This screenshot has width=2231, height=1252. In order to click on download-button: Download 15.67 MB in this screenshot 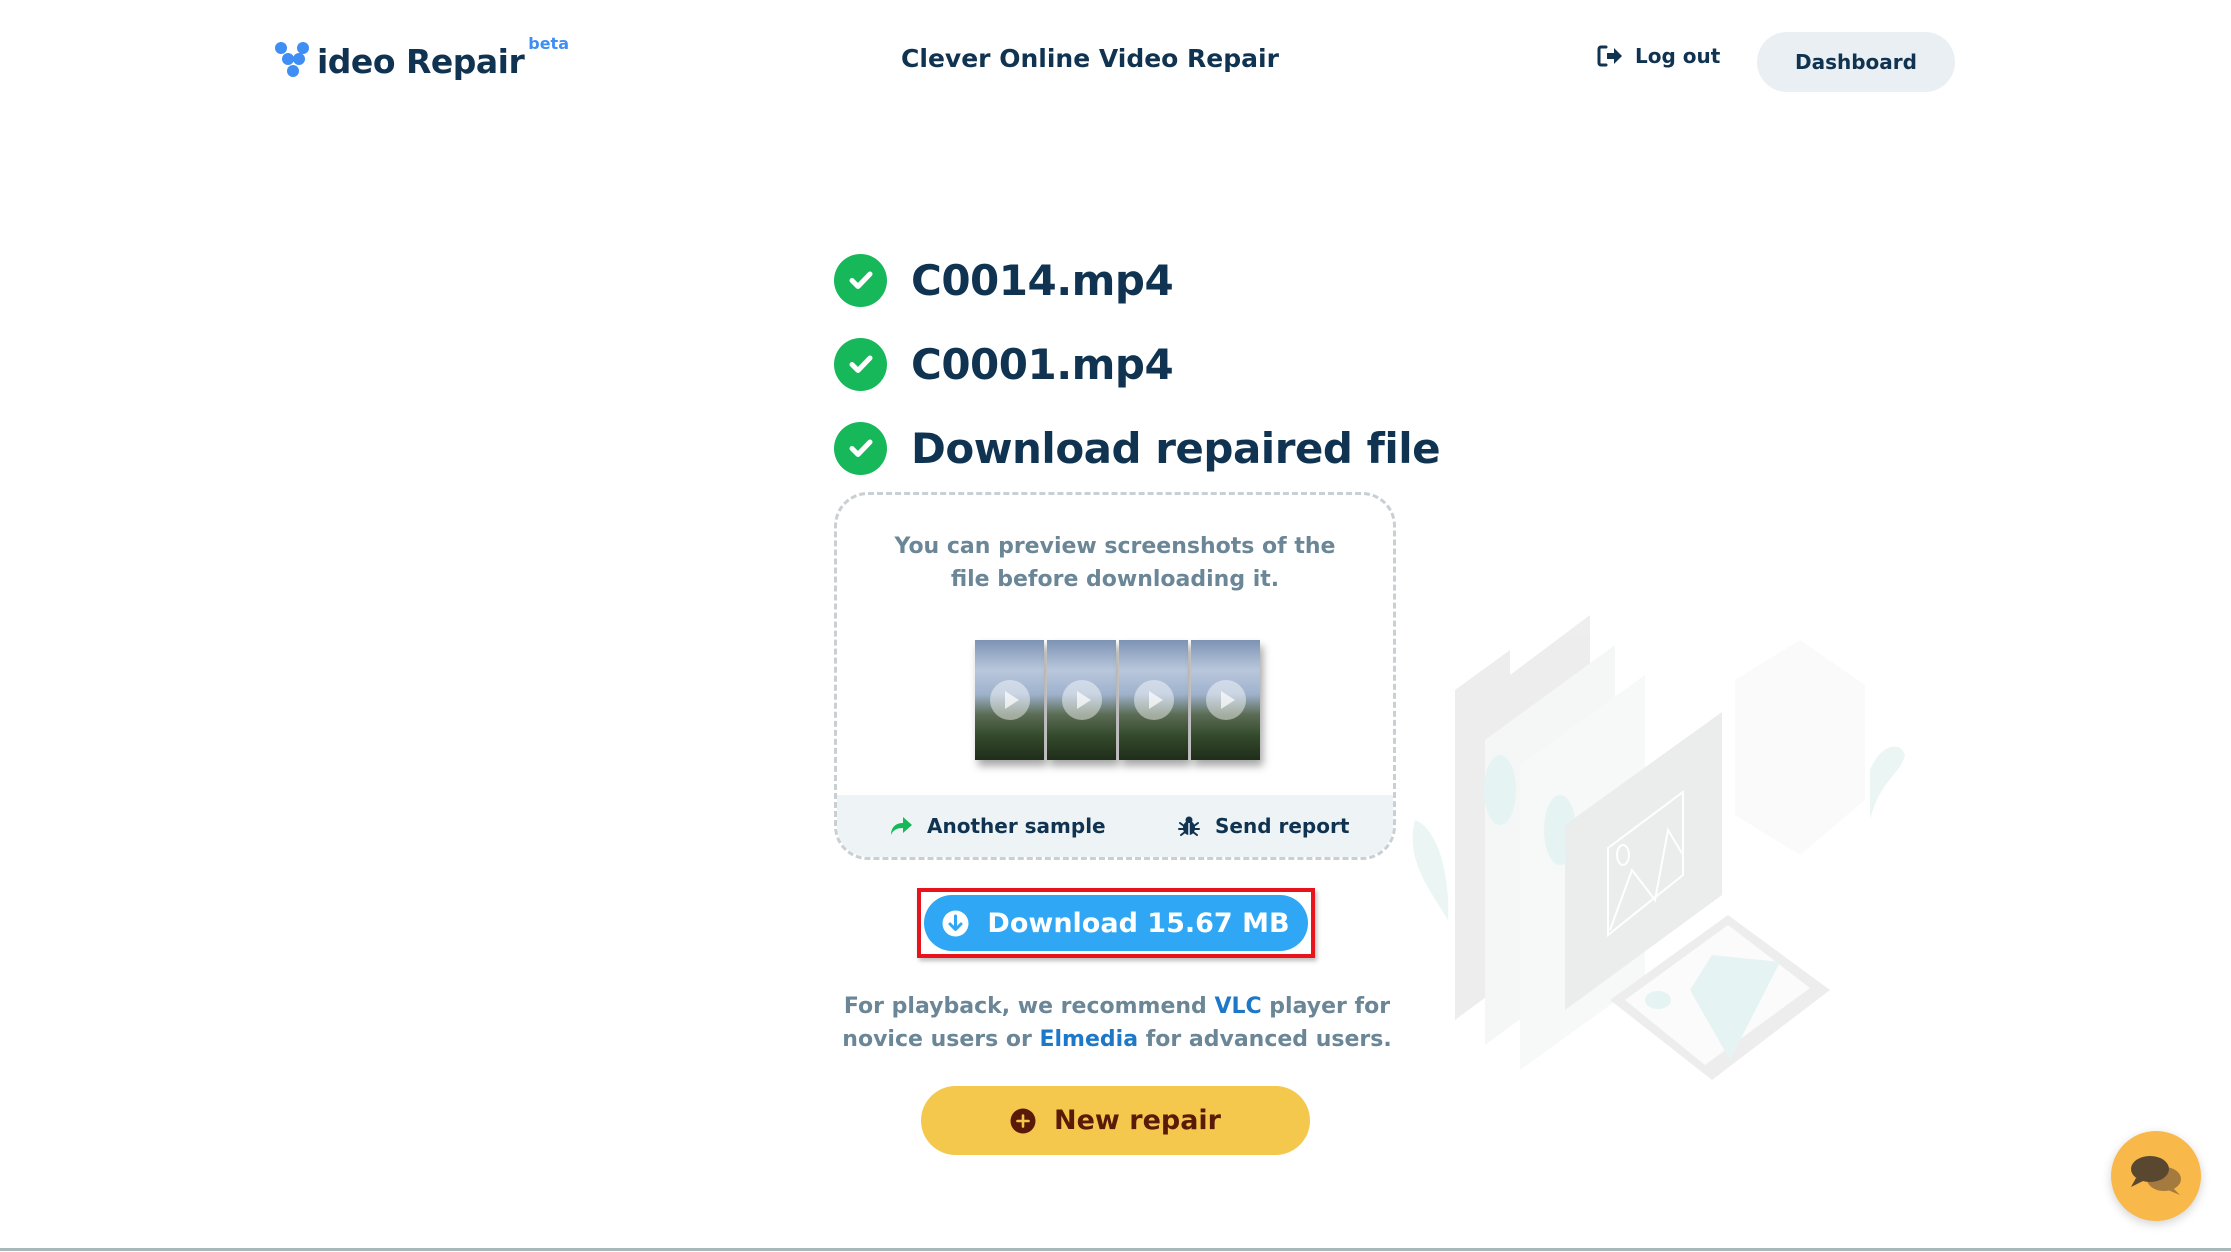, I will do `click(1116, 923)`.